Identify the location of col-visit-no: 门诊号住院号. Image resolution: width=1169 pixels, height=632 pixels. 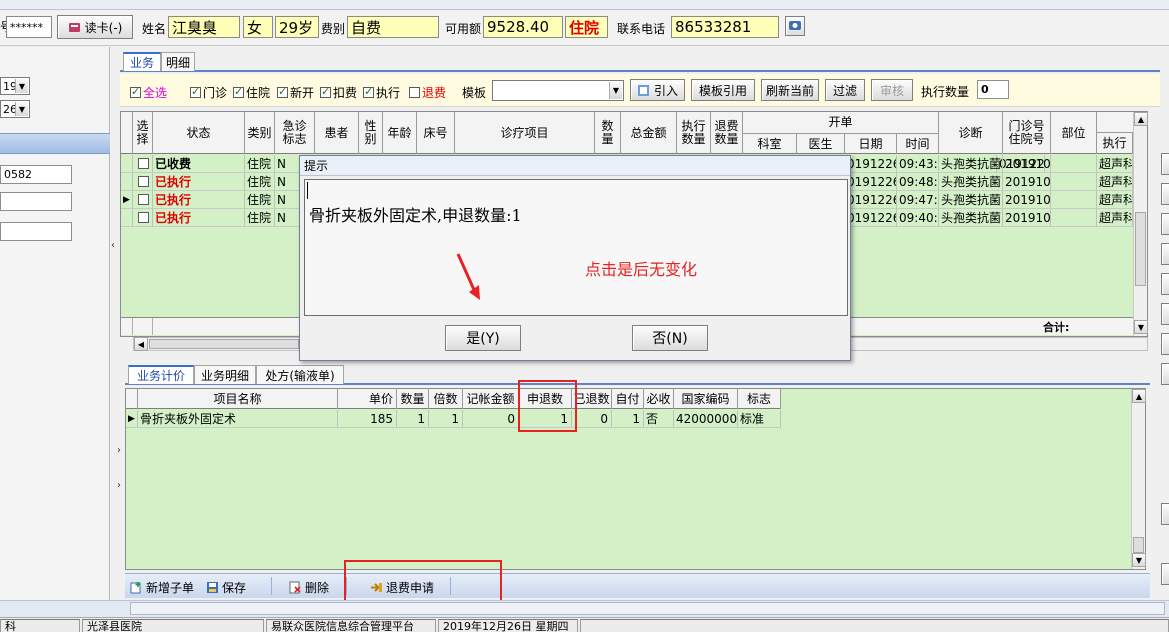
(1027, 133).